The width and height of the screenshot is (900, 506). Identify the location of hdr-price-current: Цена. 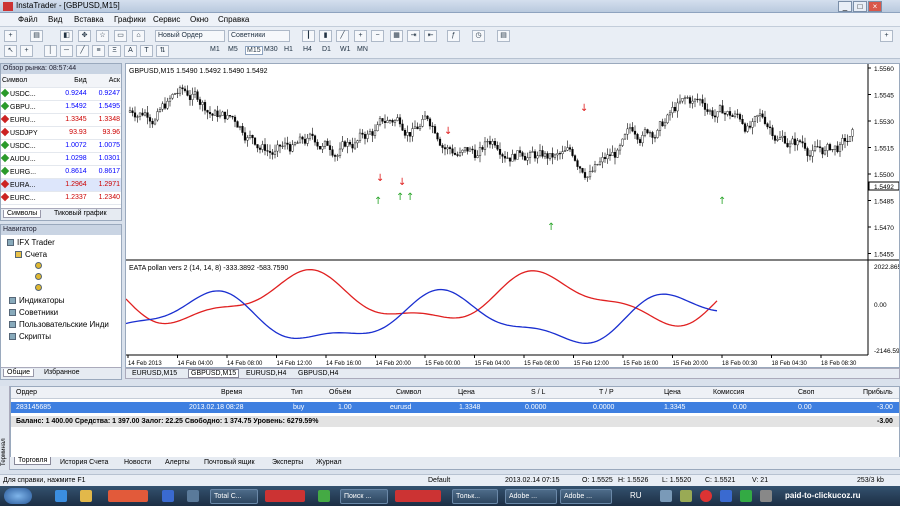
(672, 392).